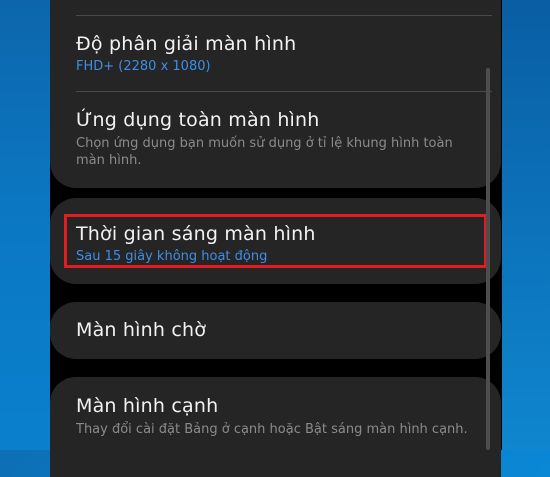  I want to click on setting-title: Độ phân giải màn hình, so click(186, 44).